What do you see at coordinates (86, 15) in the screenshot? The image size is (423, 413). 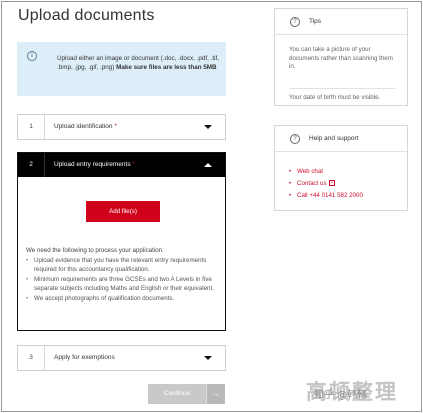 I see `page-title: Upload documents` at bounding box center [86, 15].